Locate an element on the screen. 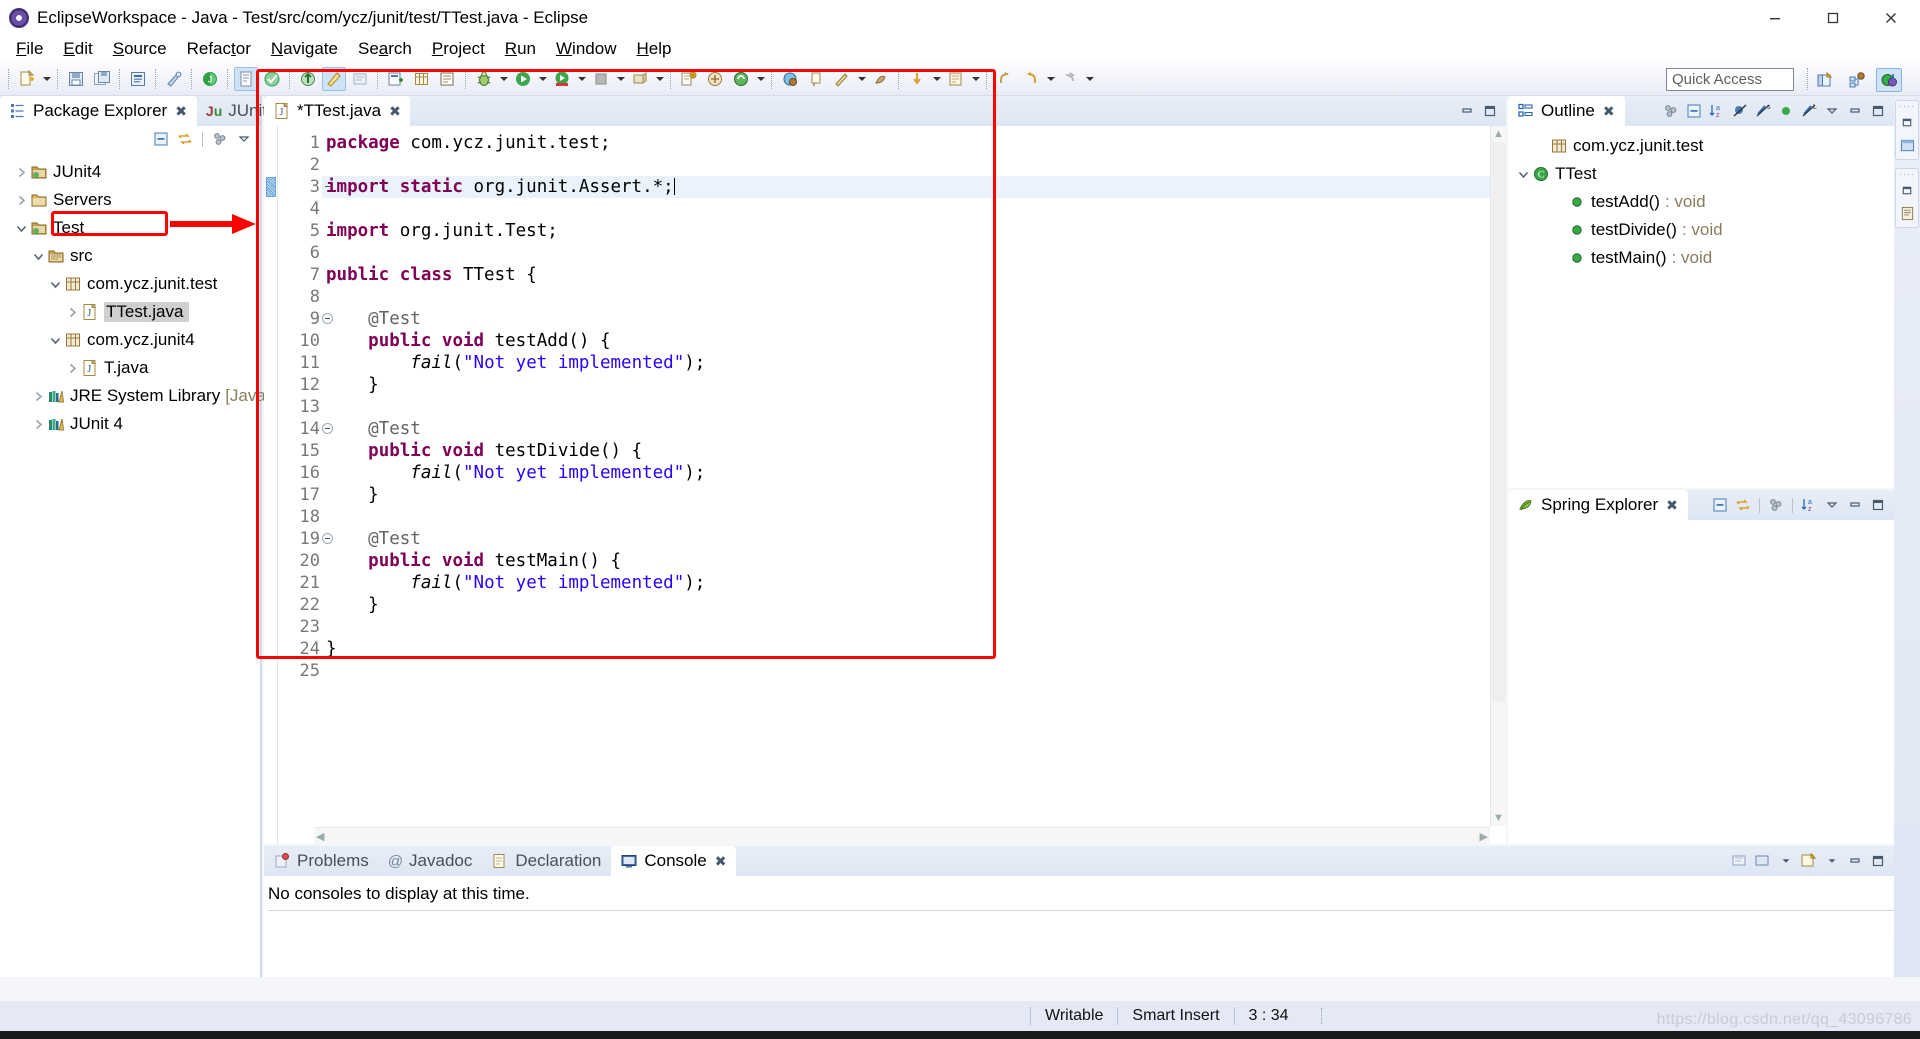 This screenshot has width=1920, height=1039. step-dropdown-icon is located at coordinates (936, 79).